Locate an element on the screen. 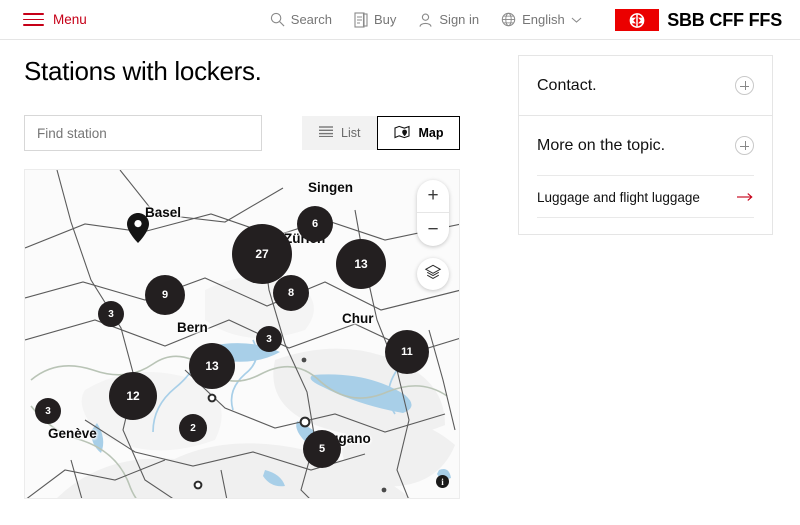 The width and height of the screenshot is (800, 525). map-zoom-controls: + − is located at coordinates (433, 213).